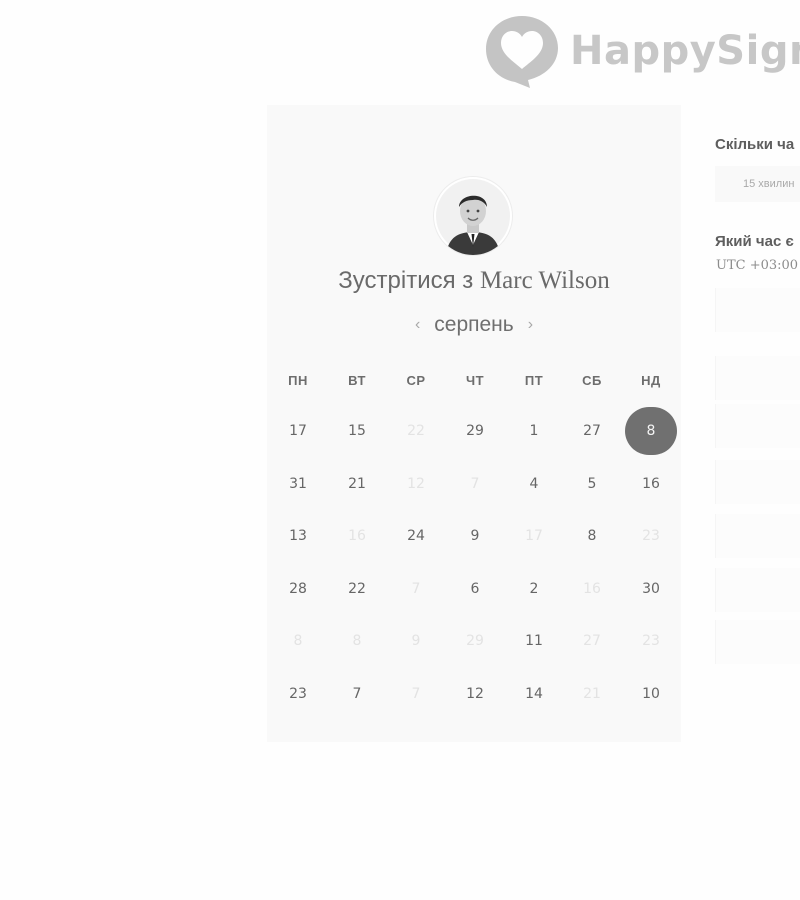  Describe the element at coordinates (534, 641) in the screenshot. I see `calendar-day: 11` at that location.